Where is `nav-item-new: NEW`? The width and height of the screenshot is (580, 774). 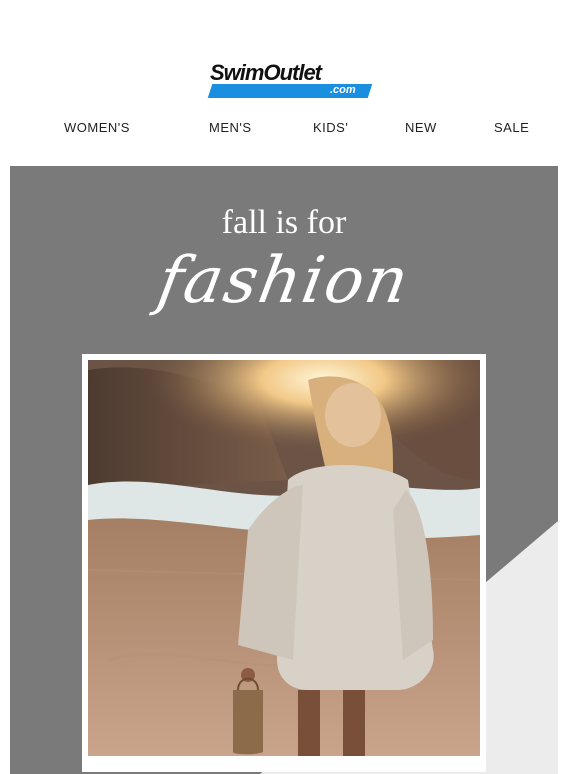
nav-item-new: NEW is located at coordinates (421, 127).